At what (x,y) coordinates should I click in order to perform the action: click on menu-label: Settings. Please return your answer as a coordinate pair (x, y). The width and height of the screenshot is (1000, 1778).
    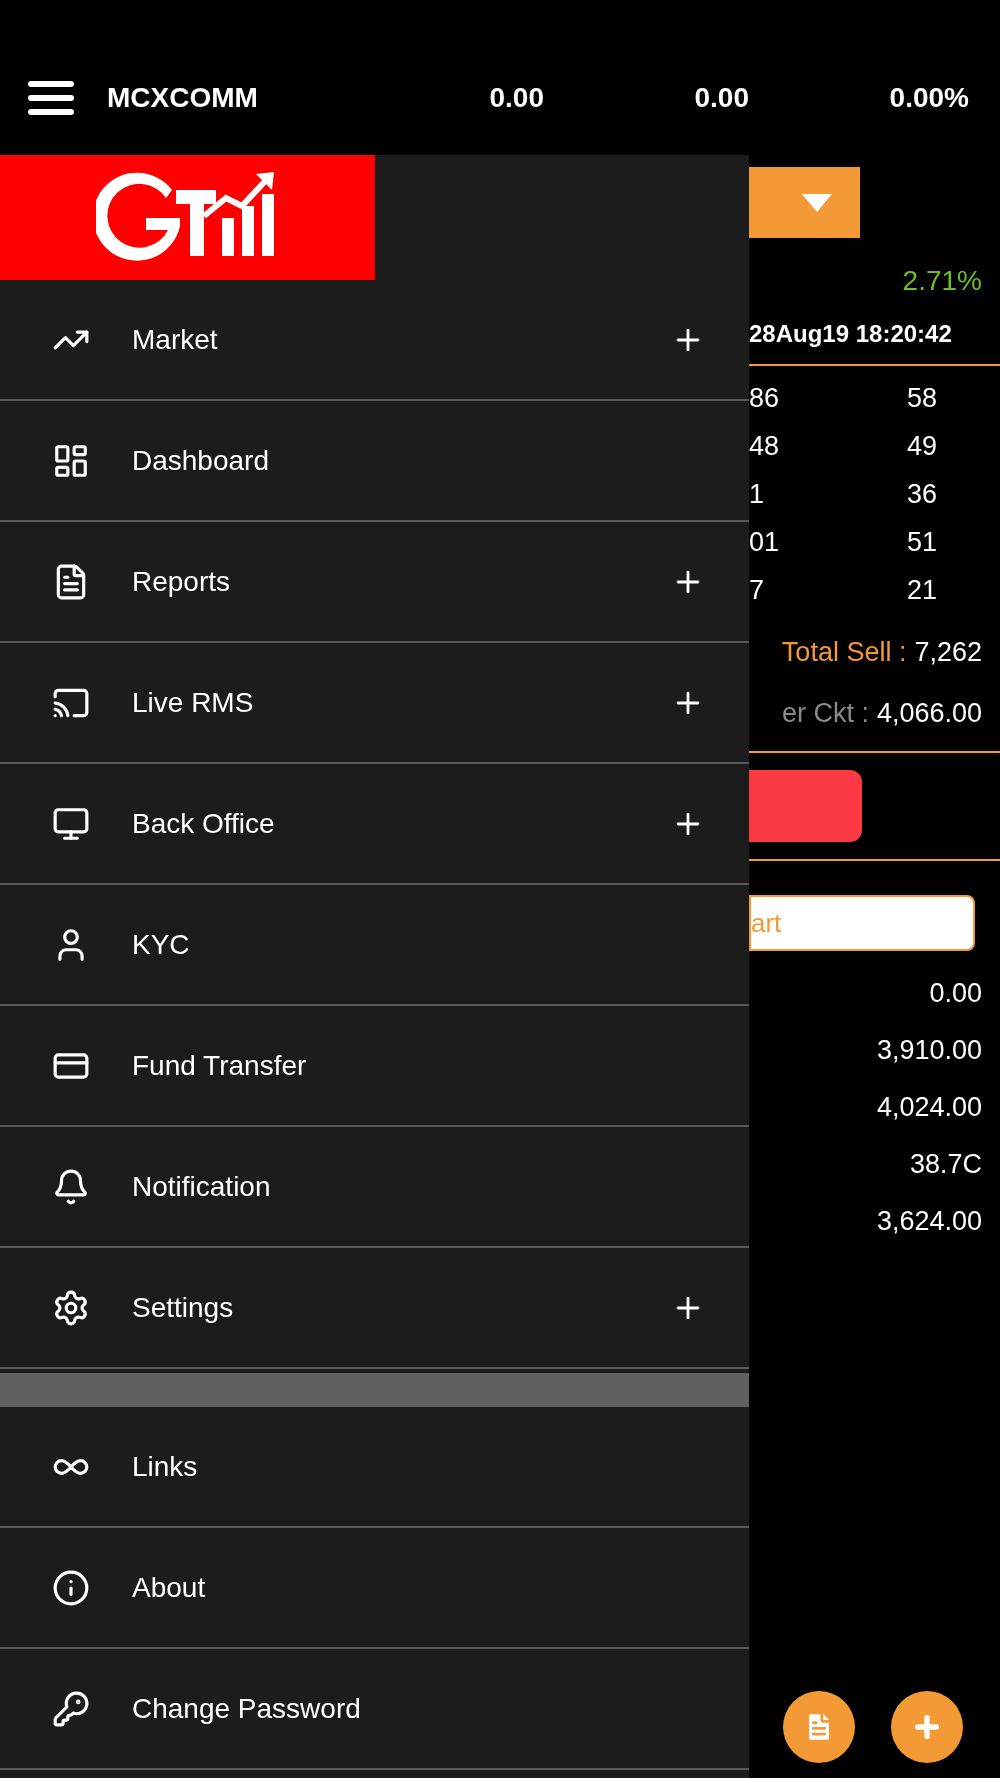
    Looking at the image, I should click on (183, 1307).